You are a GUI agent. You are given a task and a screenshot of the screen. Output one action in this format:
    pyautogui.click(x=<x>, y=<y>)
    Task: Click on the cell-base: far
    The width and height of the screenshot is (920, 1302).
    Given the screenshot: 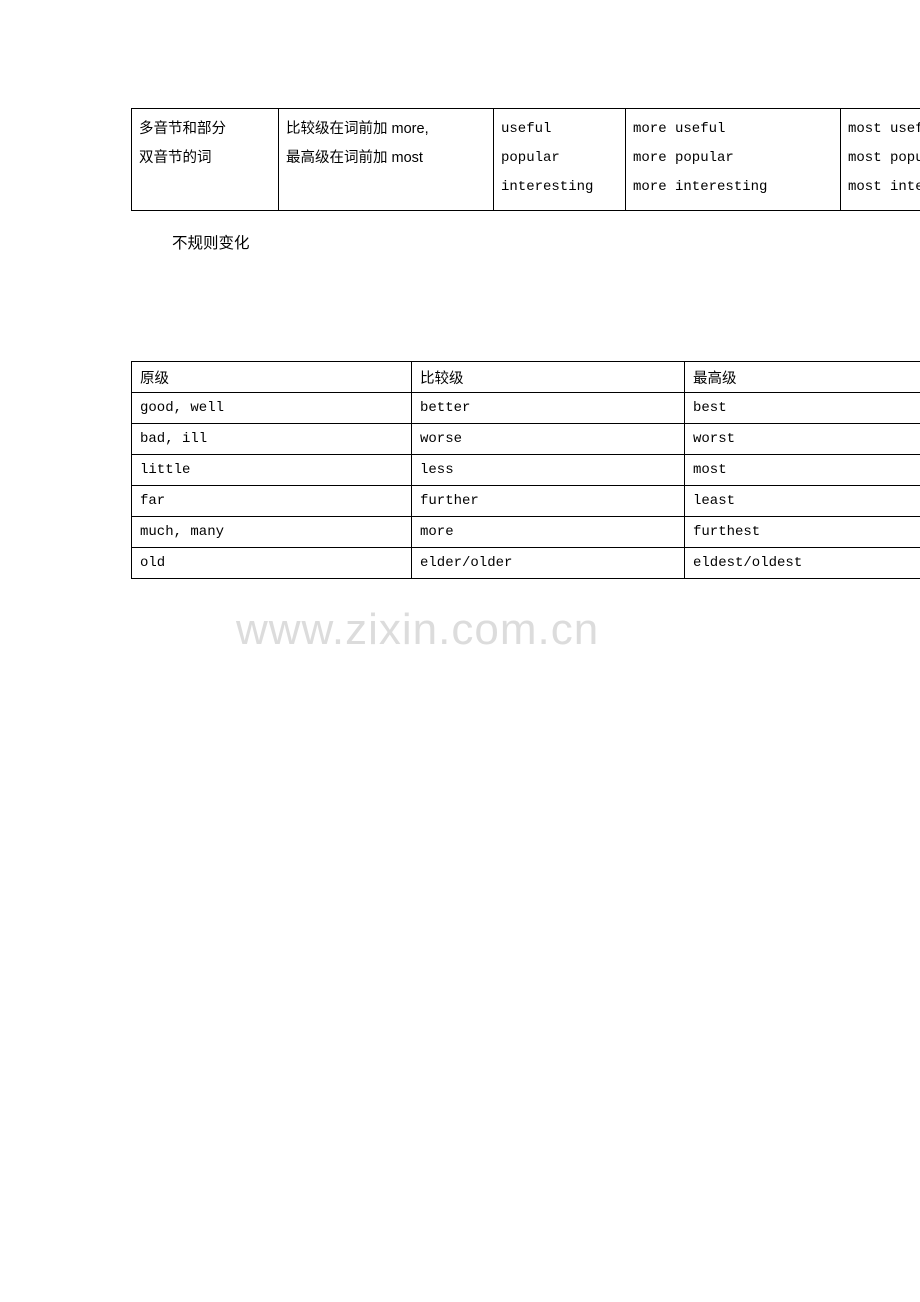 What is the action you would take?
    pyautogui.click(x=271, y=501)
    